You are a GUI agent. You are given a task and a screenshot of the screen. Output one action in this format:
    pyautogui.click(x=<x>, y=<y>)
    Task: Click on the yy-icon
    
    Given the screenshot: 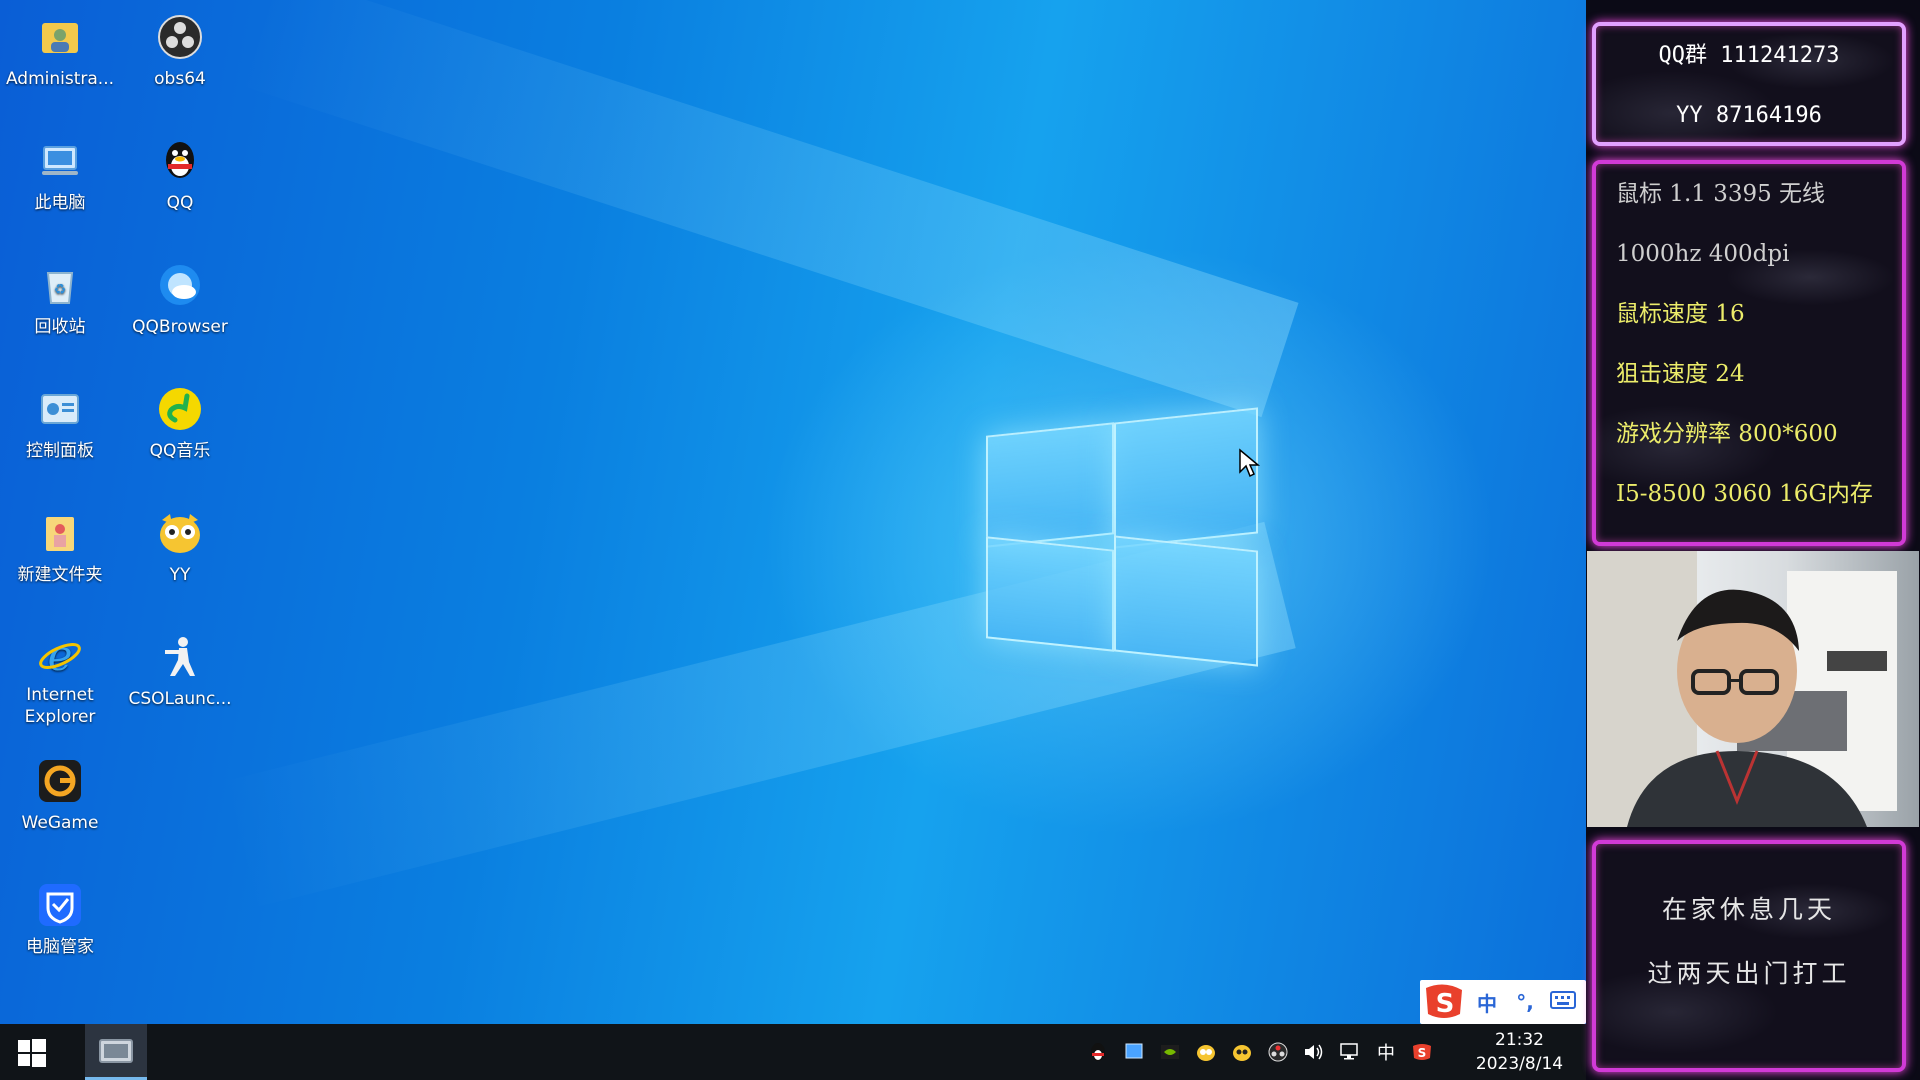 What is the action you would take?
    pyautogui.click(x=180, y=533)
    